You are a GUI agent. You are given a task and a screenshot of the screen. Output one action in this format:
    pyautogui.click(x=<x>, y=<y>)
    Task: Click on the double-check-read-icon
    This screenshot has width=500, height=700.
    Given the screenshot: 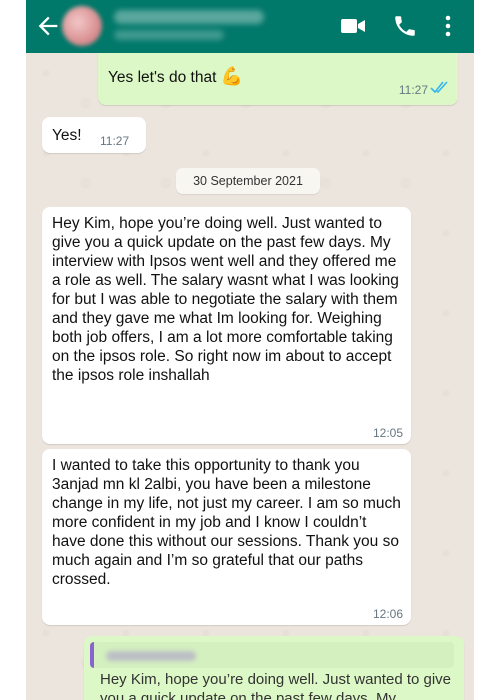 What is the action you would take?
    pyautogui.click(x=439, y=87)
    